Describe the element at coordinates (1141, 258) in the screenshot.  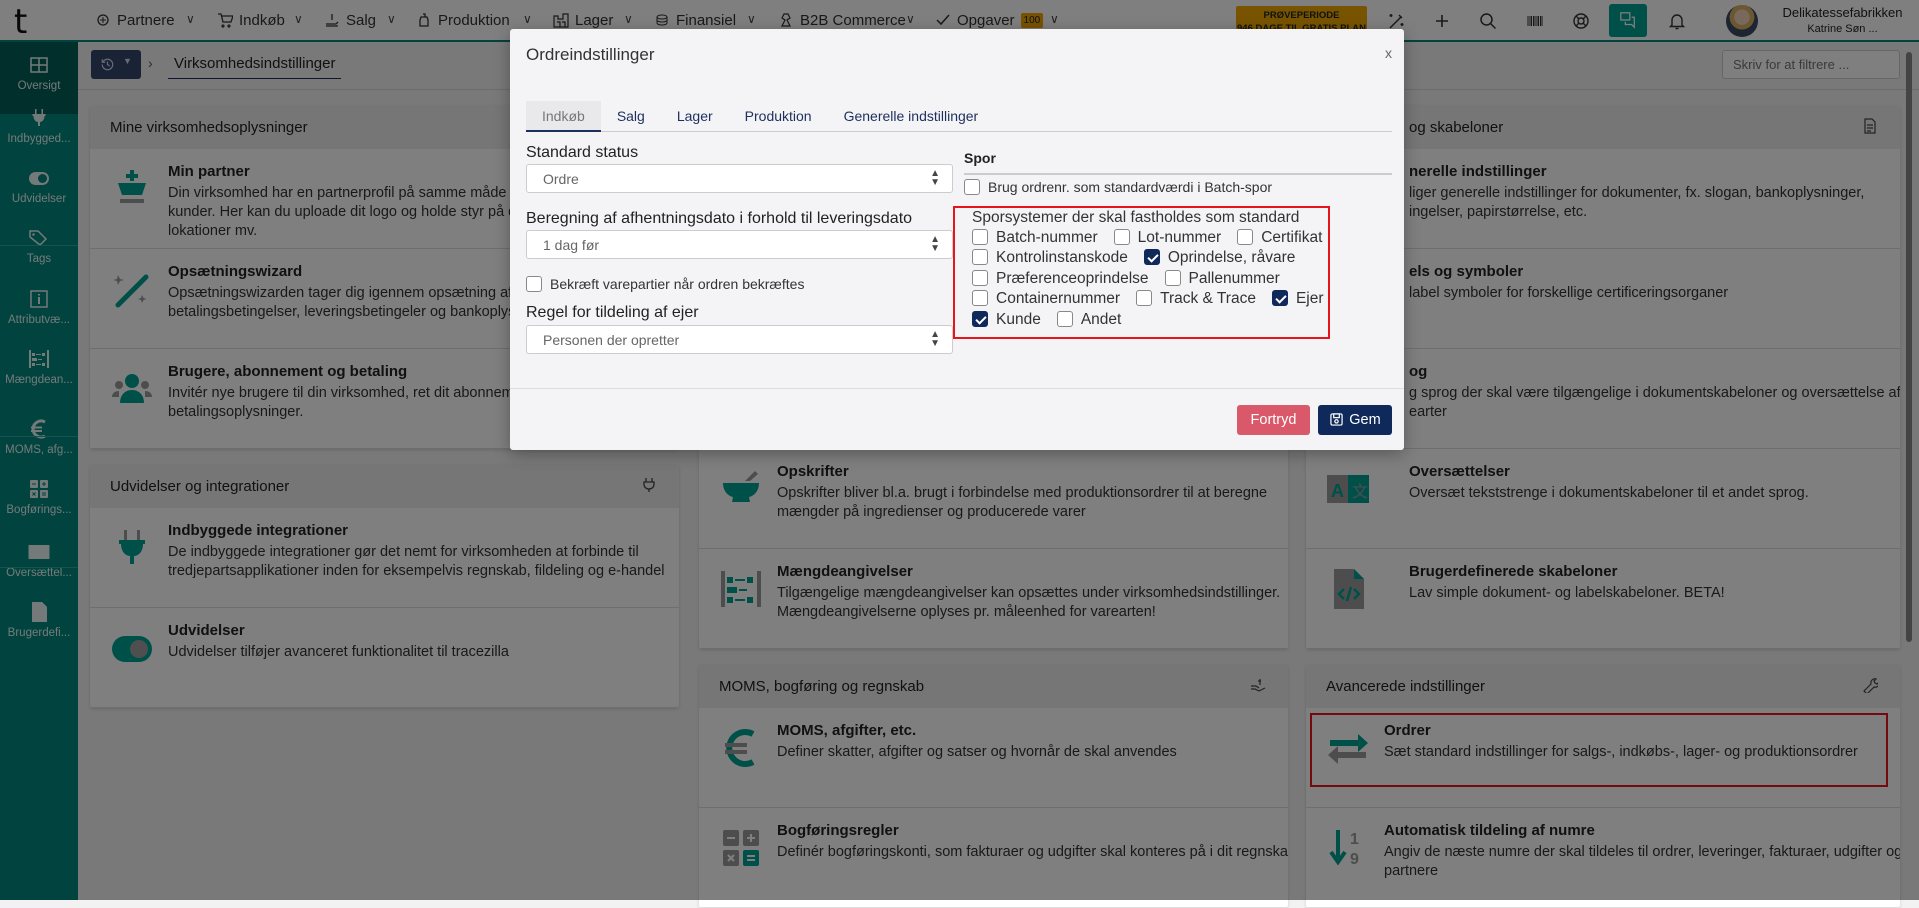
I see `trace-options-row: Kontrolinstanskode Oprindelse, råvare` at that location.